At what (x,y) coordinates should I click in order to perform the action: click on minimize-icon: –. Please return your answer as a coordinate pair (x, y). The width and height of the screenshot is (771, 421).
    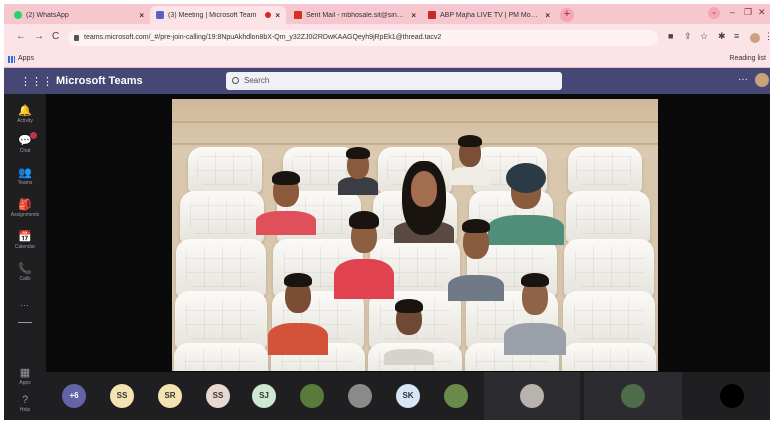
    Looking at the image, I should click on (732, 12).